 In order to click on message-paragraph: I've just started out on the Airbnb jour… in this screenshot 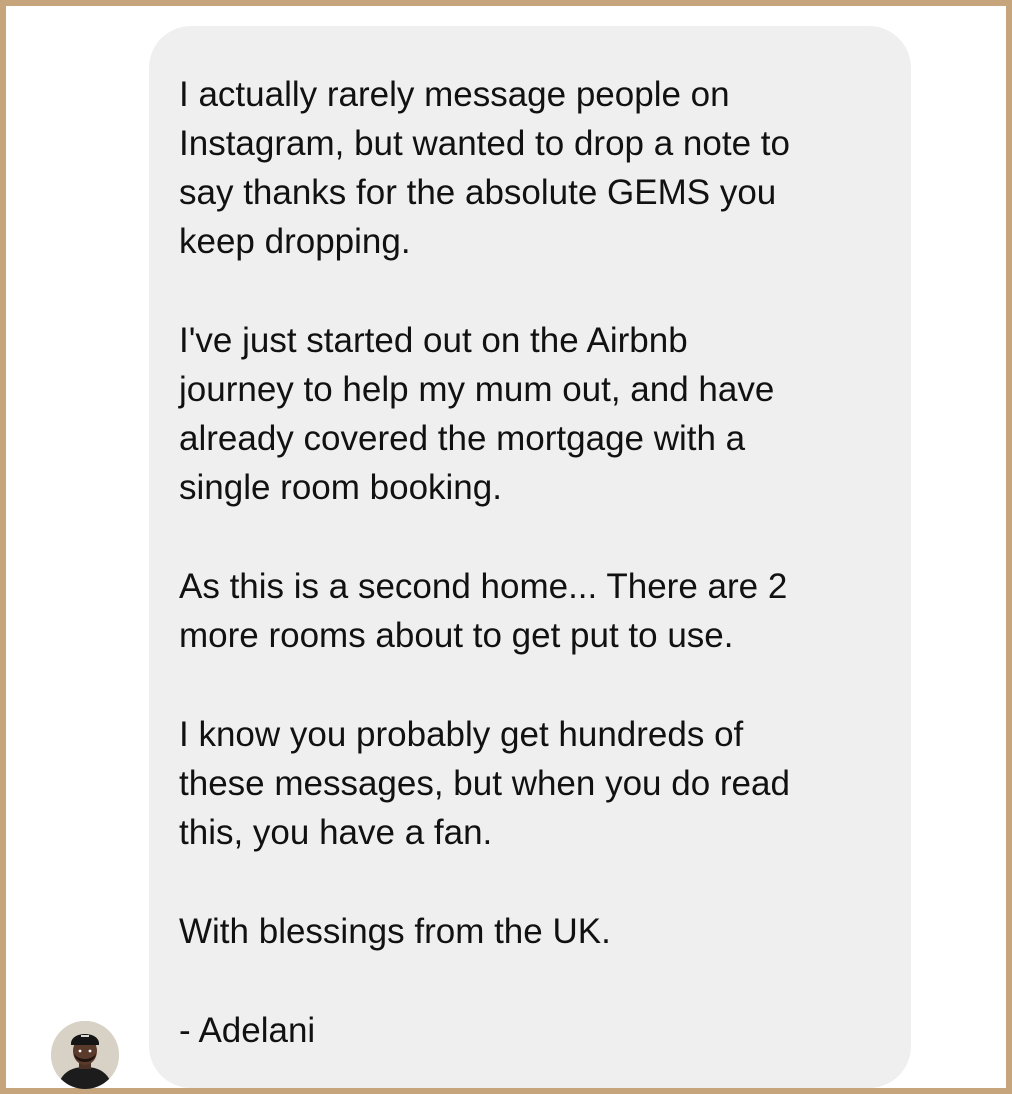, I will do `click(477, 414)`.